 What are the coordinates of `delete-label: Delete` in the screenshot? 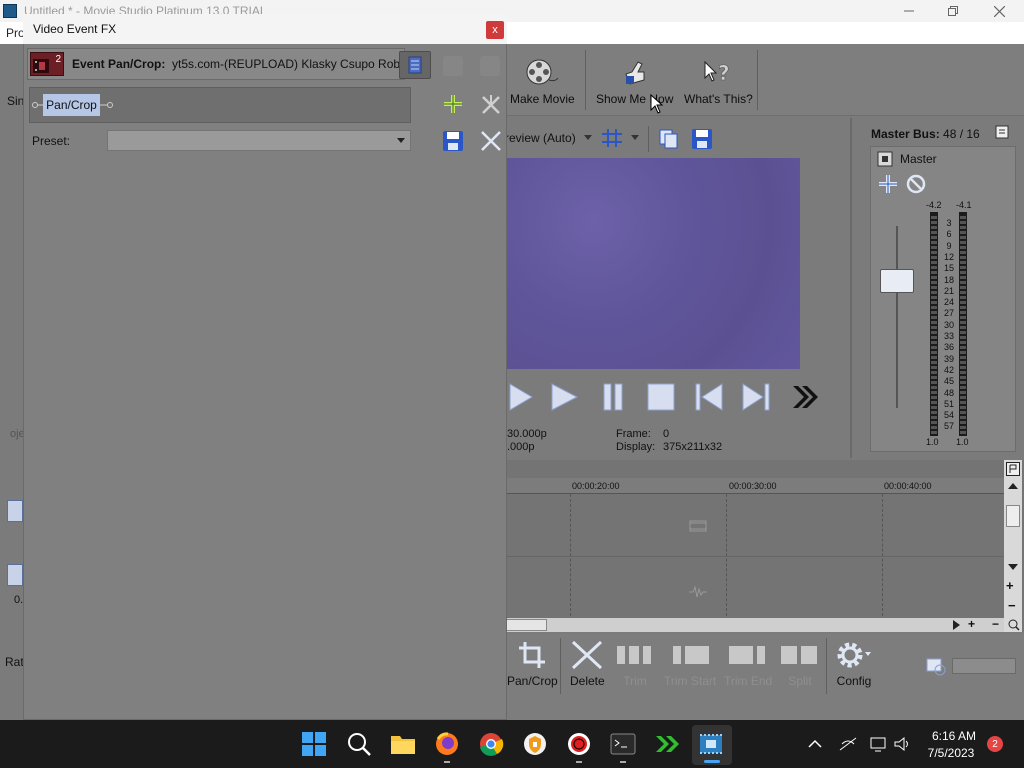 It's located at (587, 681).